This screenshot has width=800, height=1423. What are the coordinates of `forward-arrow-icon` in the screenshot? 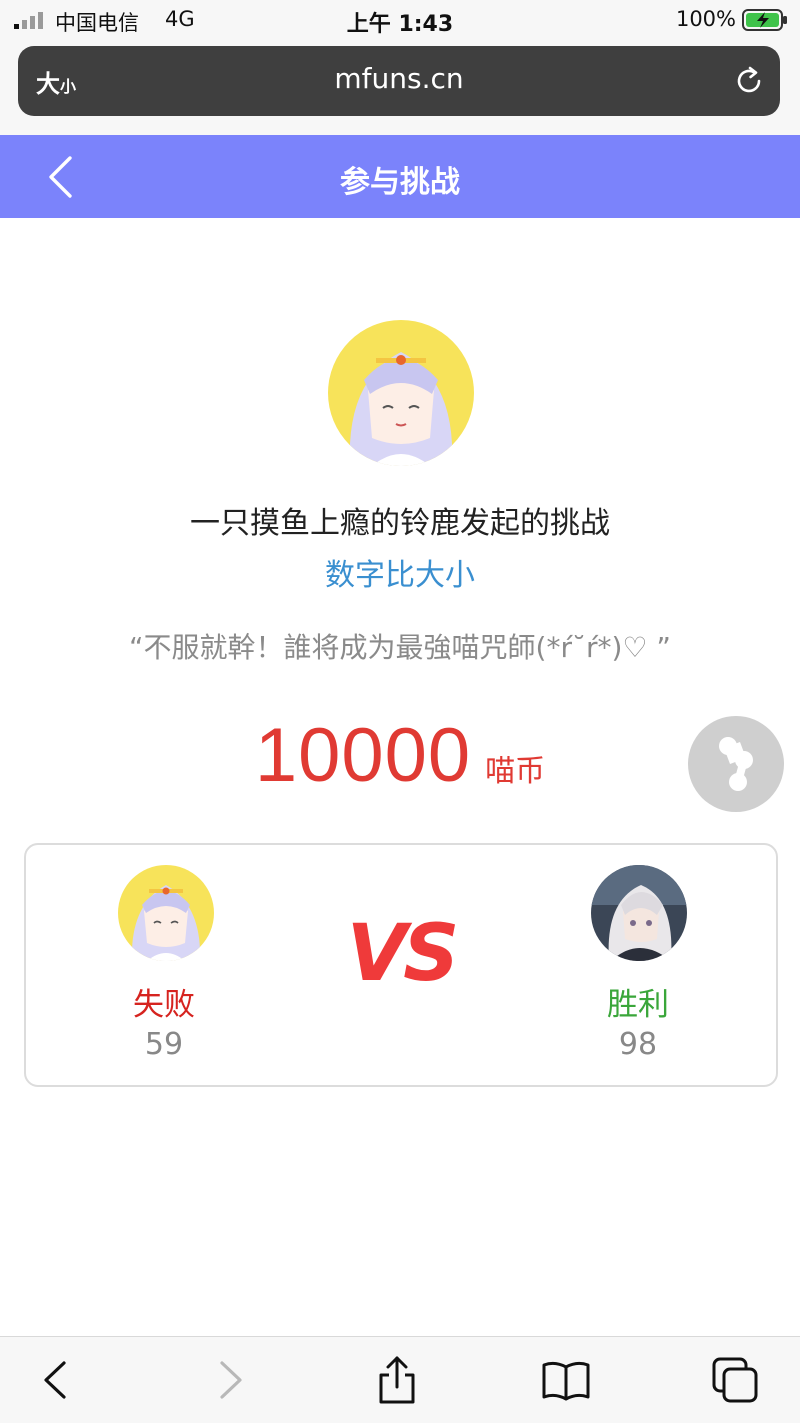 It's located at (229, 1380).